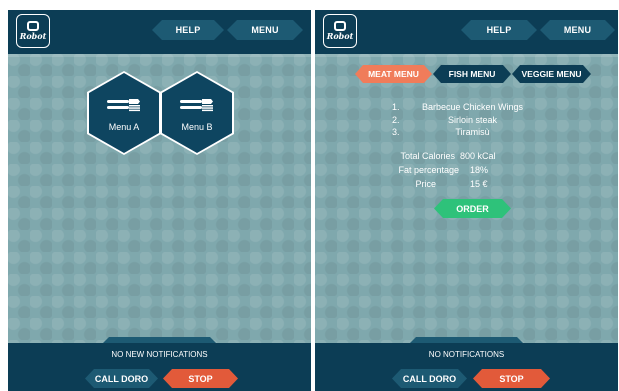 The width and height of the screenshot is (619, 391). Describe the element at coordinates (428, 170) in the screenshot. I see `fat-label: Fat percentage` at that location.